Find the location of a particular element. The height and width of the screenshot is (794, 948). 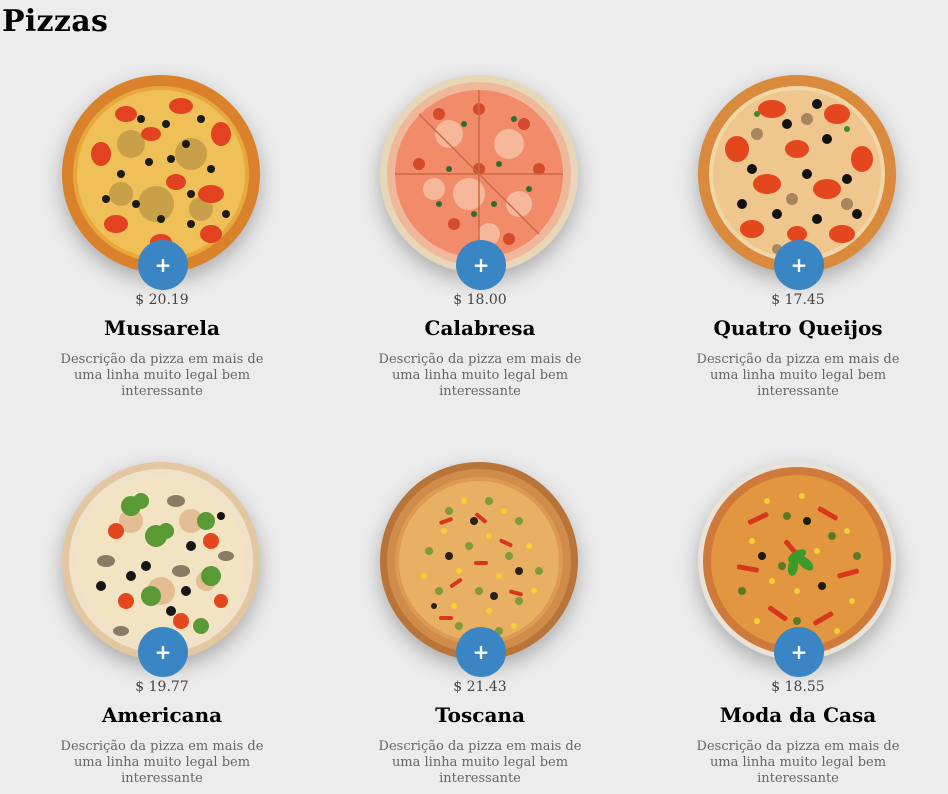

pizza-price: $ 17.45 is located at coordinates (798, 300).